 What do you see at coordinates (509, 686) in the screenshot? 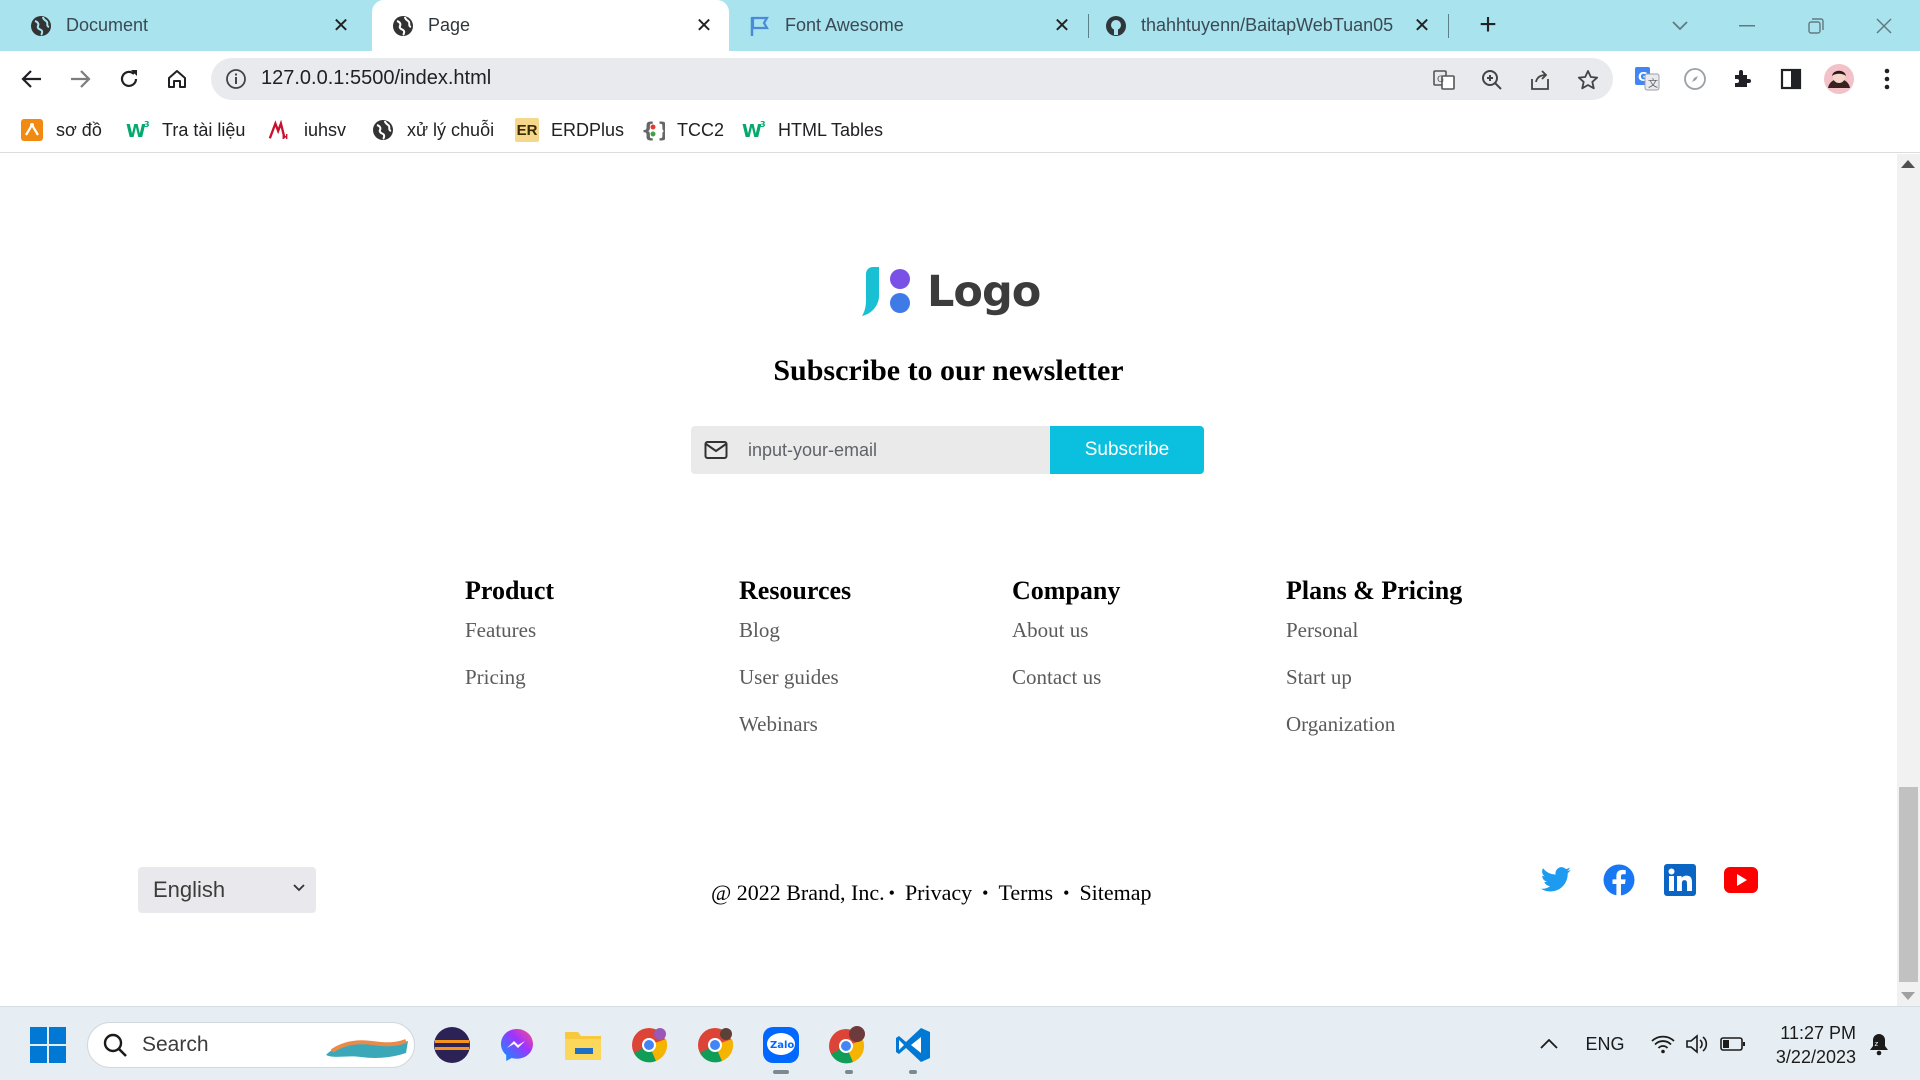
I see `footer-link-pricing: Pricing` at bounding box center [509, 686].